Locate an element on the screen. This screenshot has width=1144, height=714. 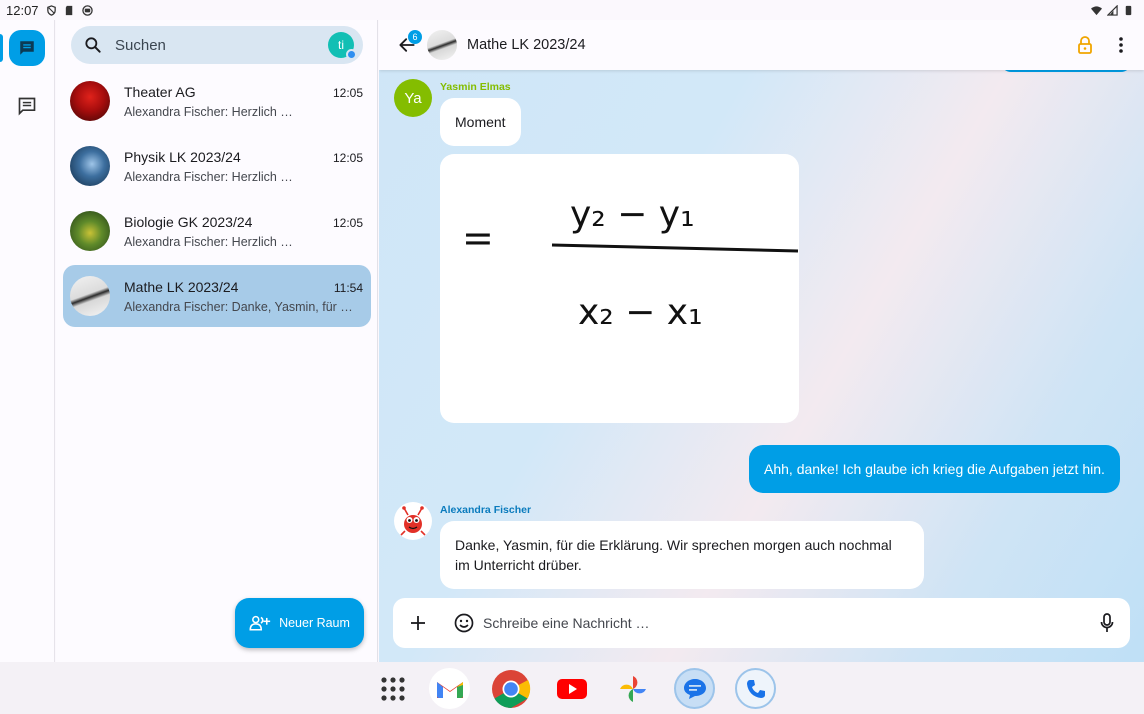
image-message: = y₂ − y₁ x₂ − x₁ is located at coordinates (619, 288).